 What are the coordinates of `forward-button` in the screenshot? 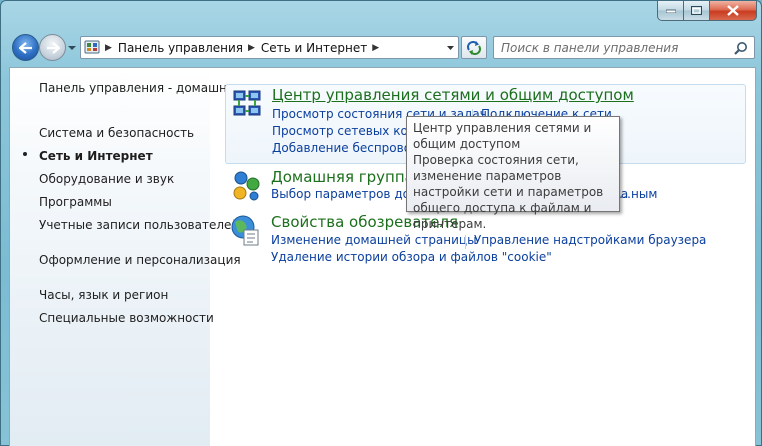 It's located at (52, 47).